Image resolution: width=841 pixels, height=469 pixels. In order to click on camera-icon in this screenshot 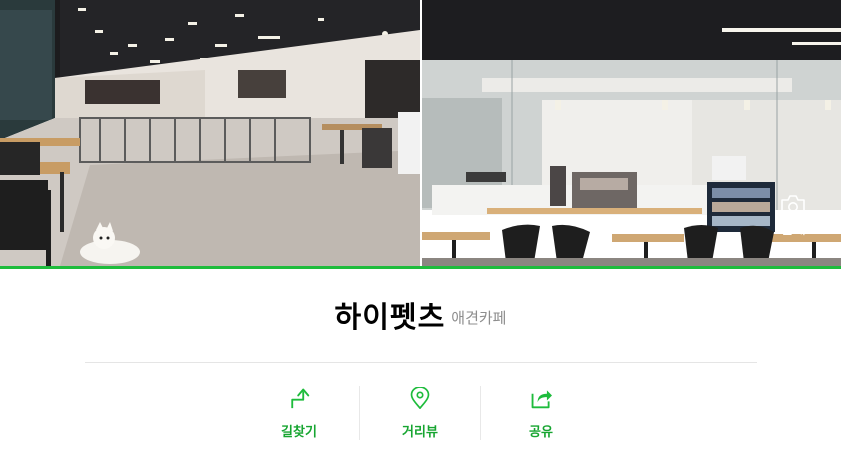, I will do `click(793, 204)`.